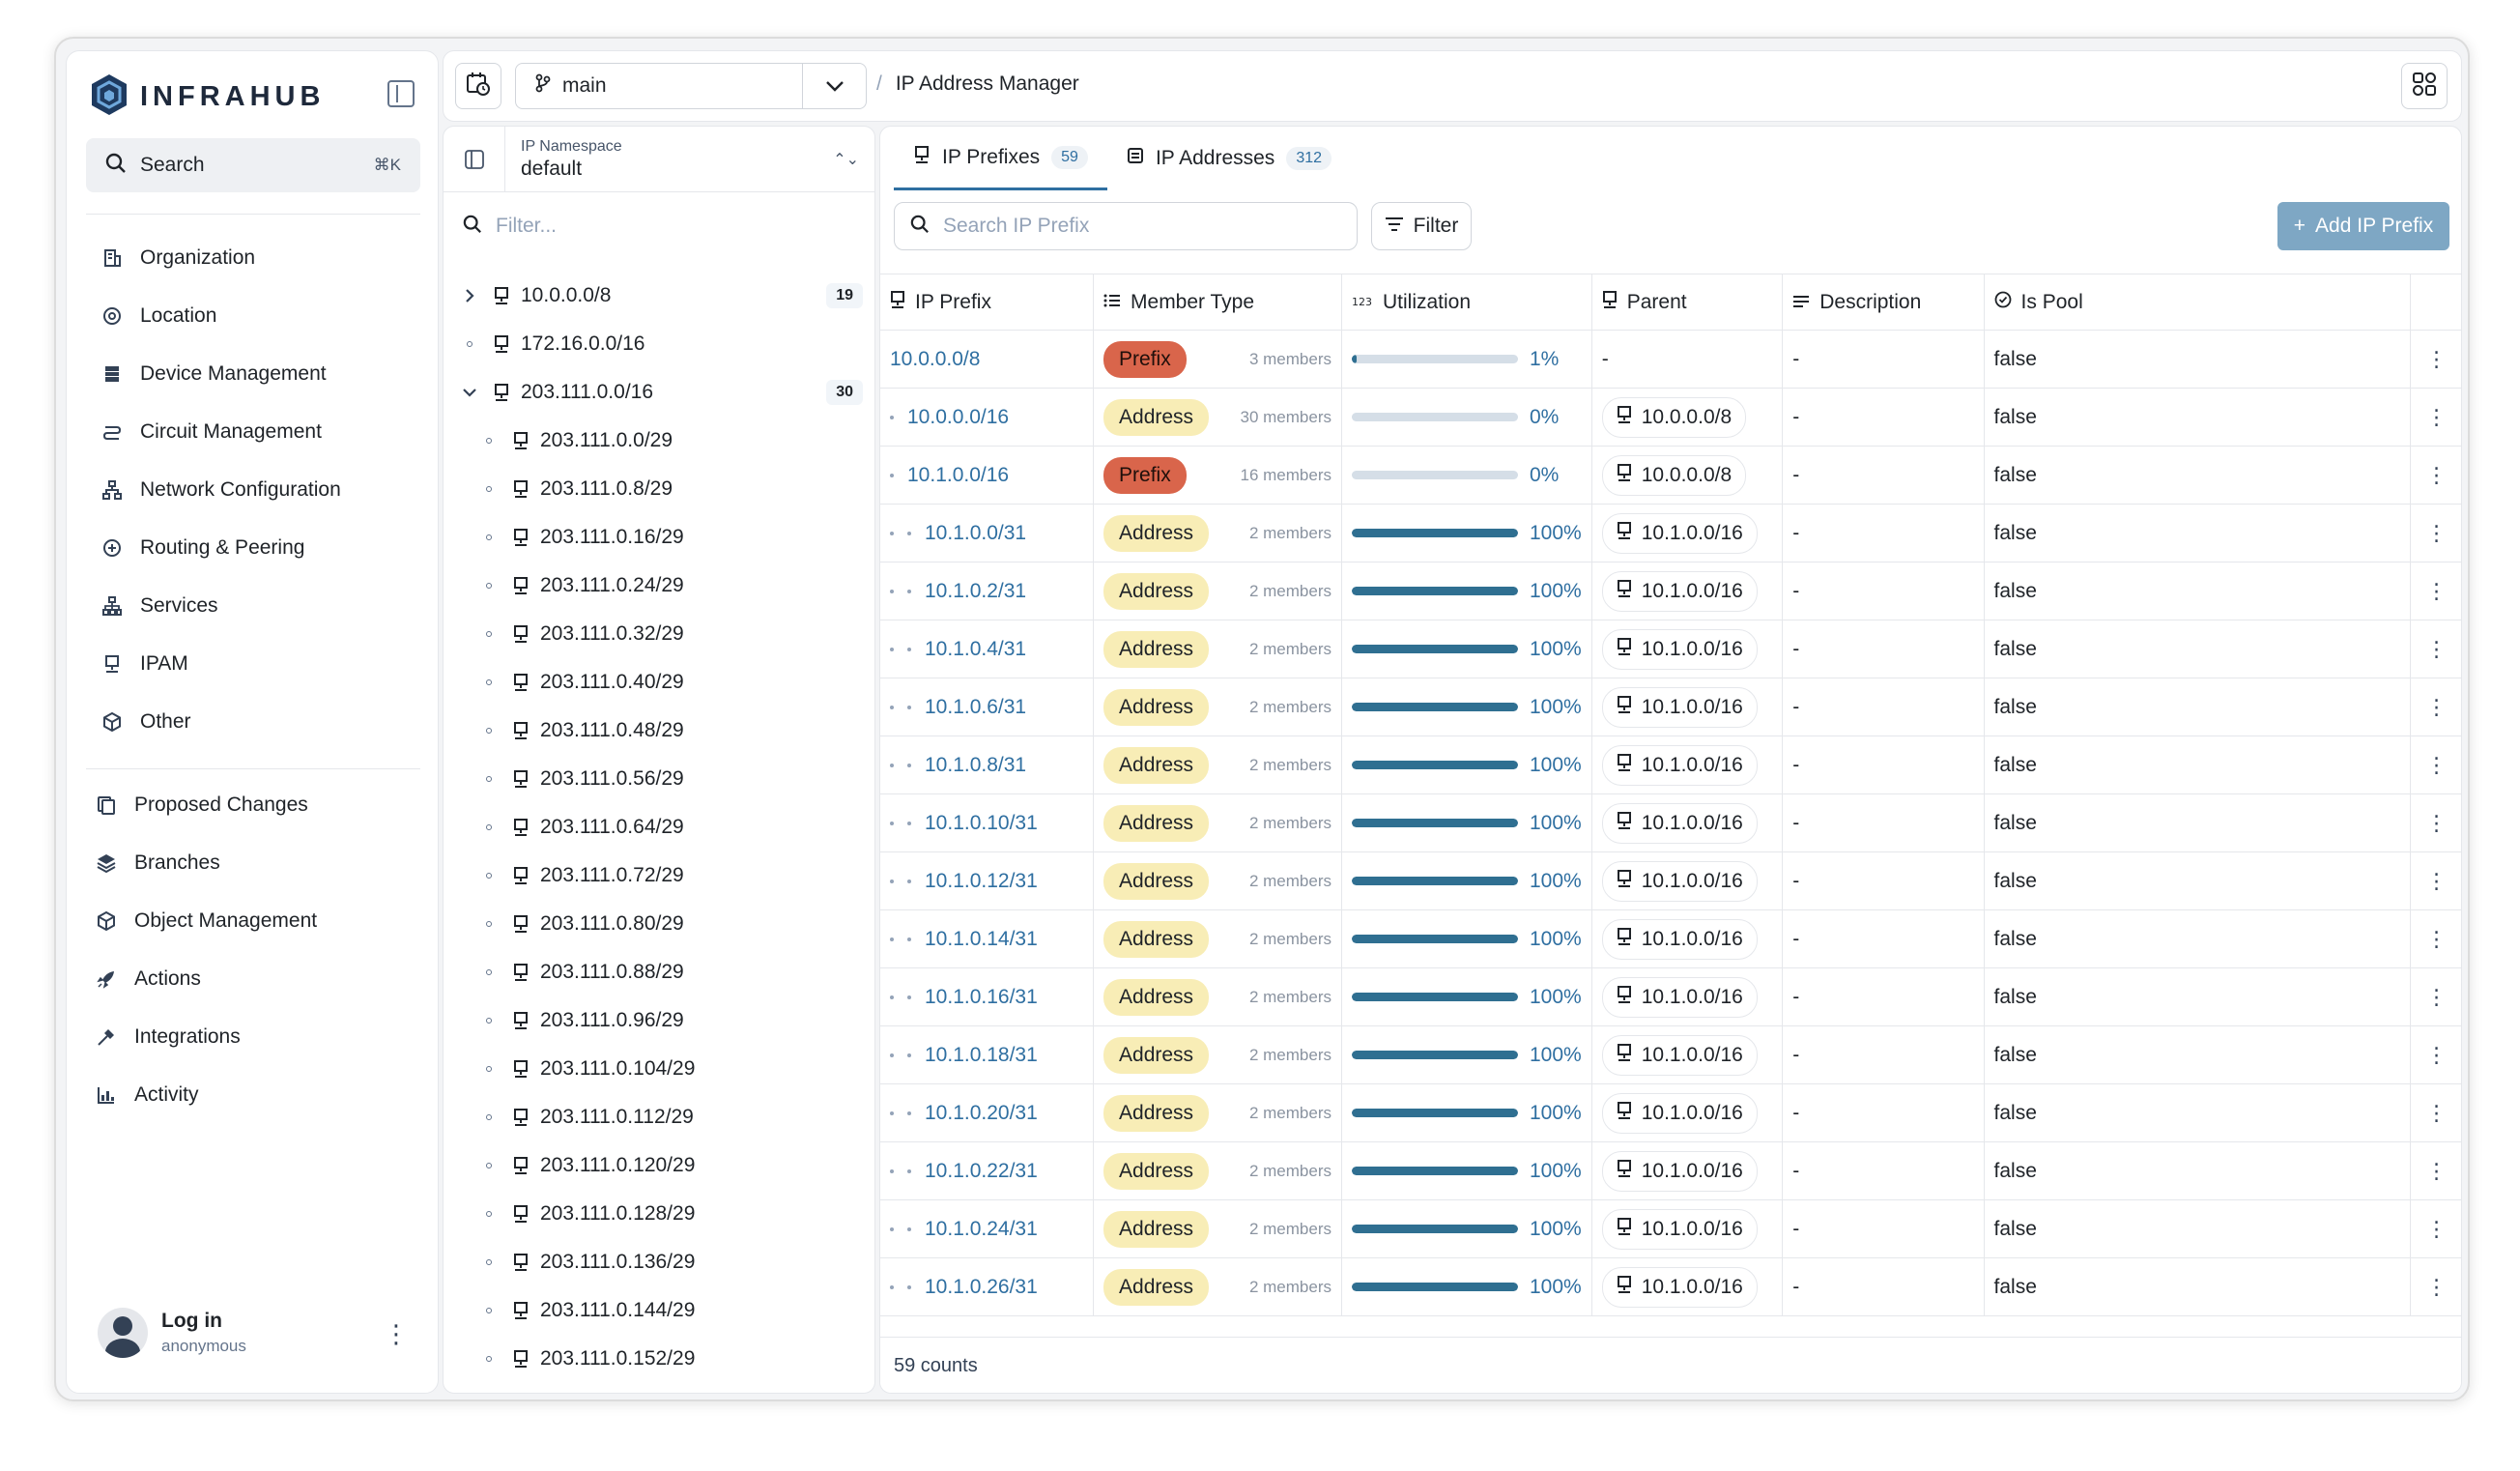 The height and width of the screenshot is (1471, 2520). I want to click on column-header-member-type: Member Type, so click(1218, 303).